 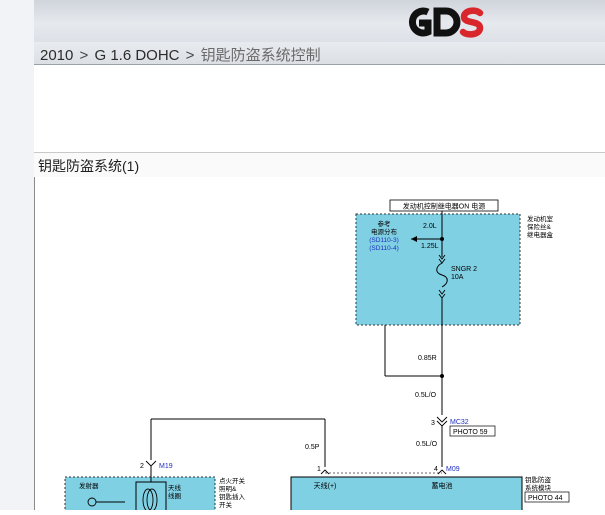 I want to click on wire-label-2-0l: 2.0L, so click(x=430, y=226).